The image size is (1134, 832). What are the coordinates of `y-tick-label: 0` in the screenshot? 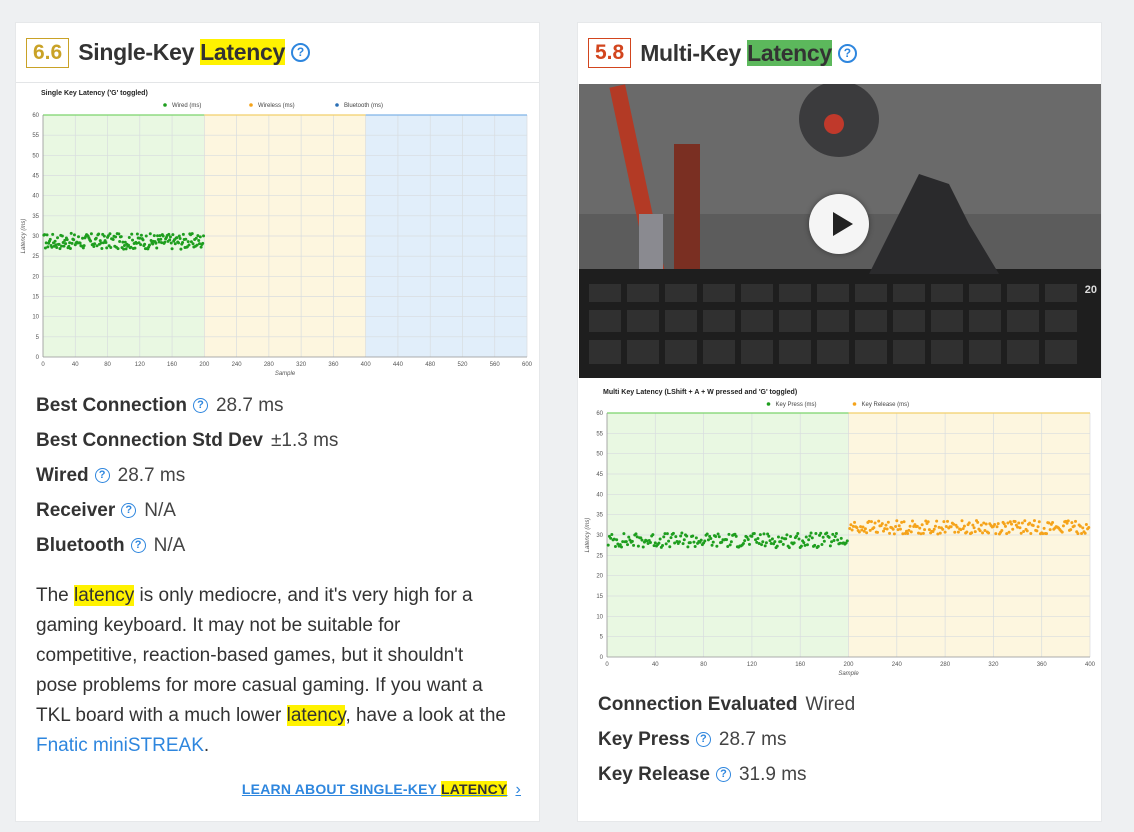 It's located at (38, 358).